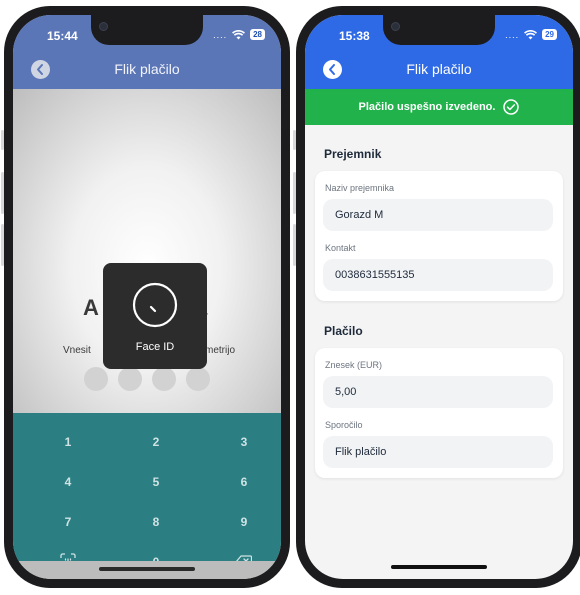 This screenshot has width=580, height=595. What do you see at coordinates (62, 36) in the screenshot?
I see `status-time: 15:44` at bounding box center [62, 36].